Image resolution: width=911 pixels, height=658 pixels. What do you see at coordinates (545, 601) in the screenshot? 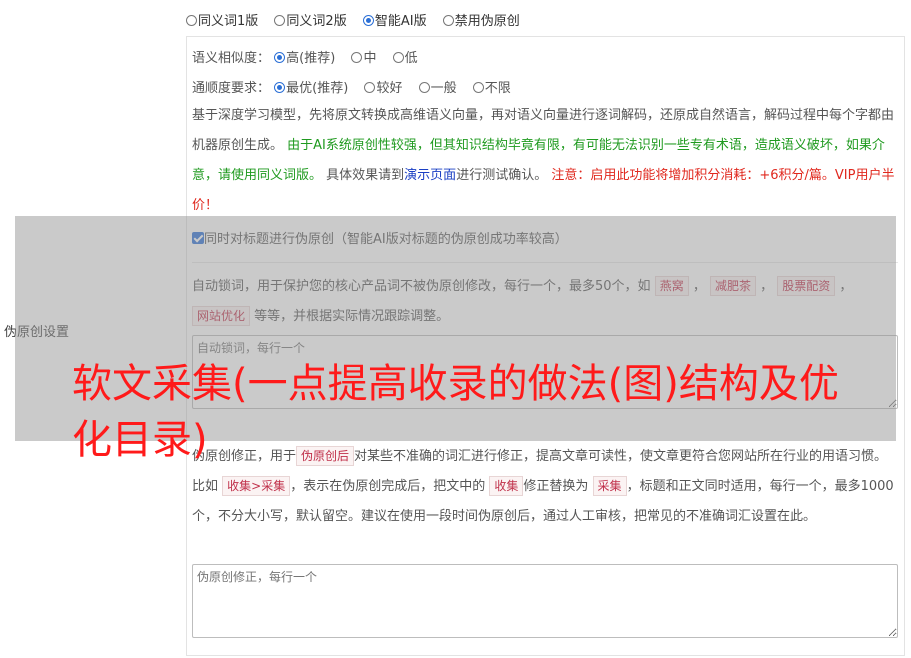
I see `correction-input` at bounding box center [545, 601].